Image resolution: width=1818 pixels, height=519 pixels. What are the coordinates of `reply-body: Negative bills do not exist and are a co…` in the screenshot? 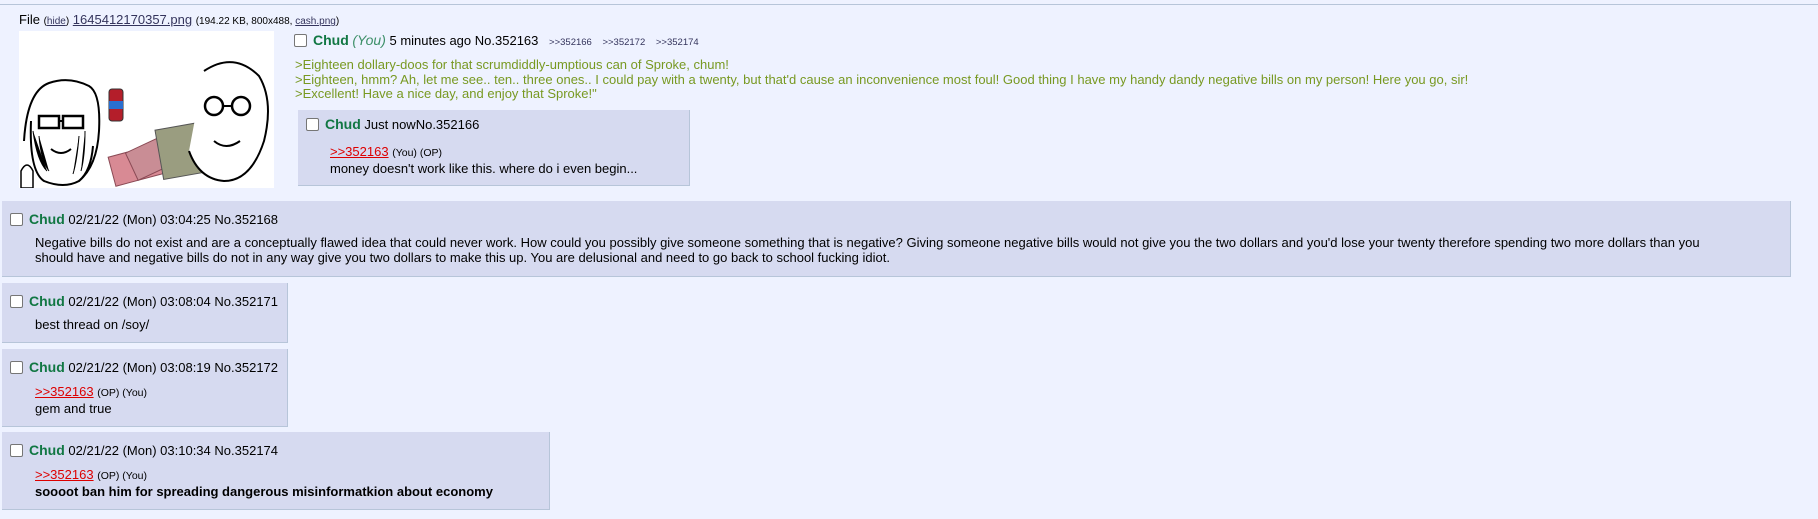 It's located at (867, 250).